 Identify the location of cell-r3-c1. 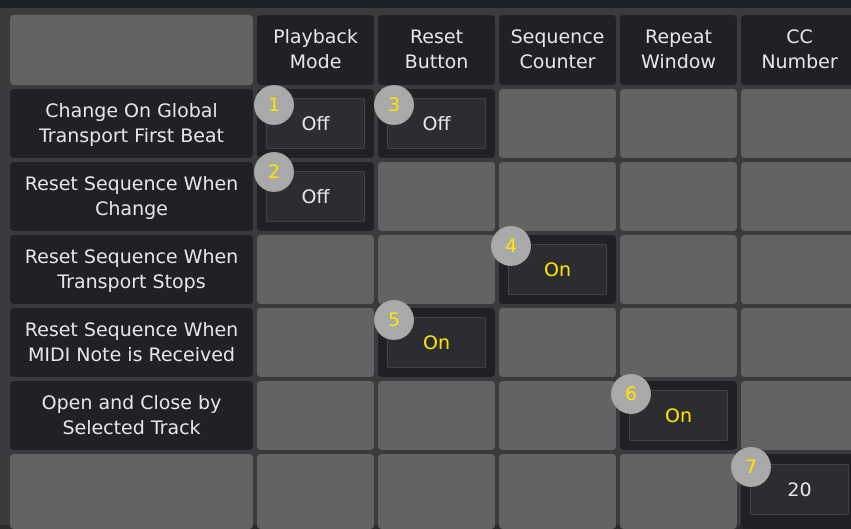
(315, 269).